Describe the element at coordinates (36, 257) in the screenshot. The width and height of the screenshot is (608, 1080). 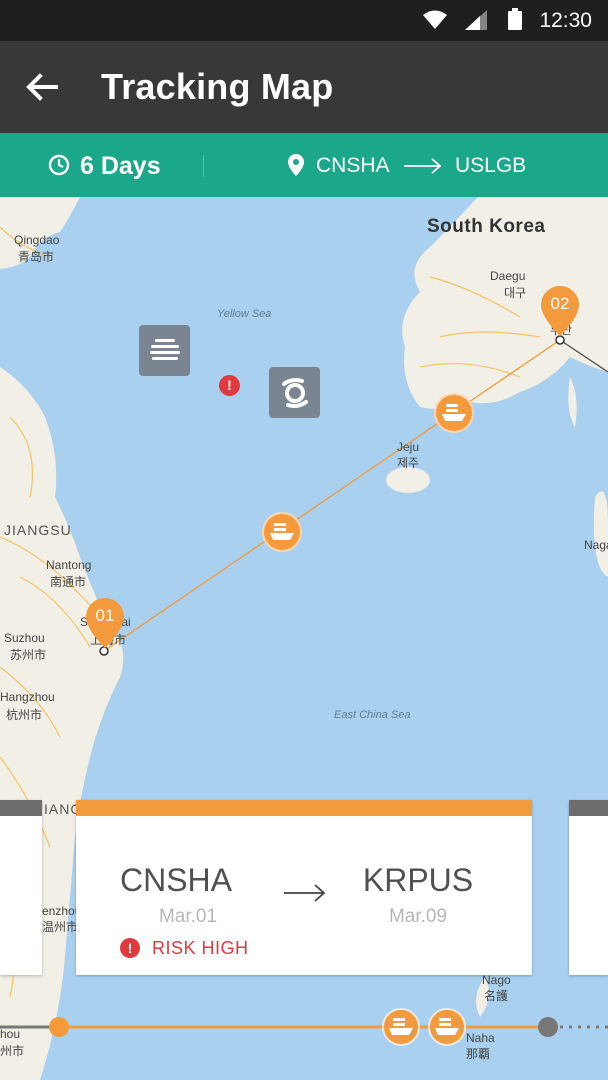
I see `map-label-qingdao-cn: 青岛市` at that location.